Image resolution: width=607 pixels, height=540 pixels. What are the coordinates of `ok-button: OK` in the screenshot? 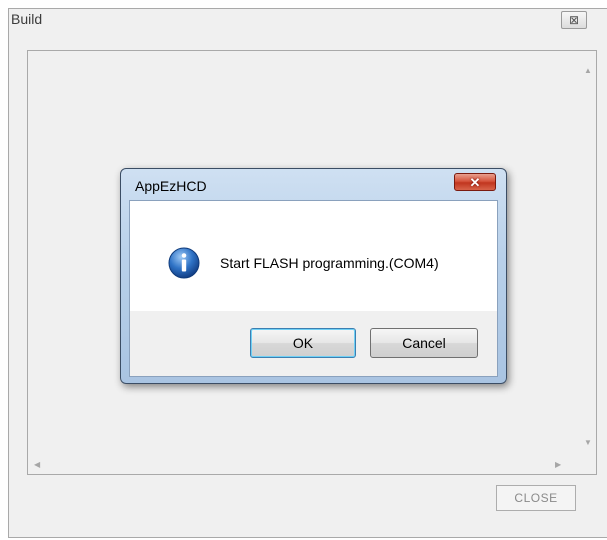 It's located at (303, 343).